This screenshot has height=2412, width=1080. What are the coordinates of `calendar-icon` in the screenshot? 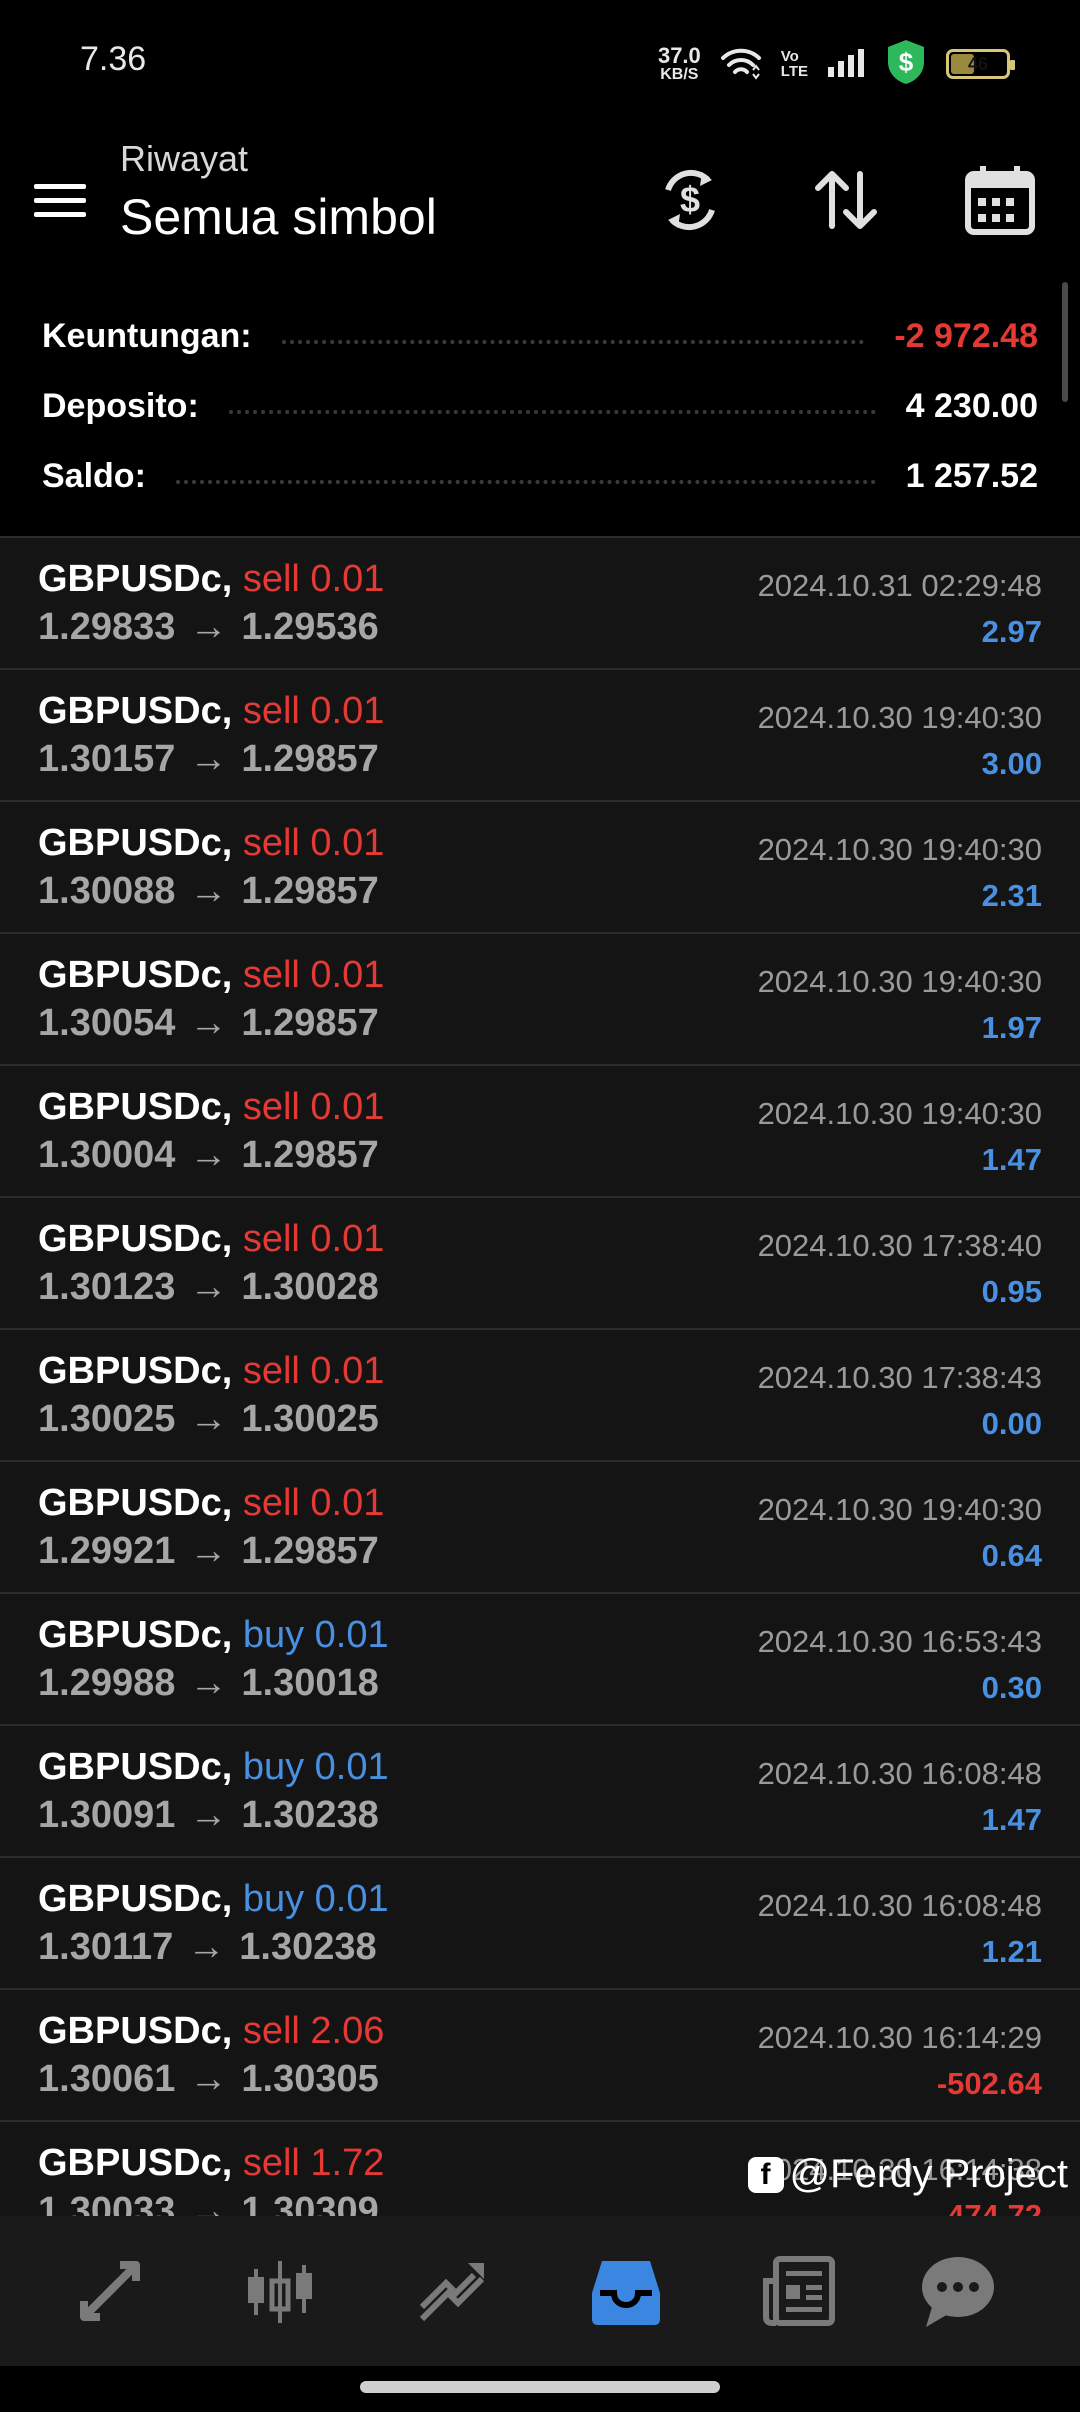 It's located at (1000, 200).